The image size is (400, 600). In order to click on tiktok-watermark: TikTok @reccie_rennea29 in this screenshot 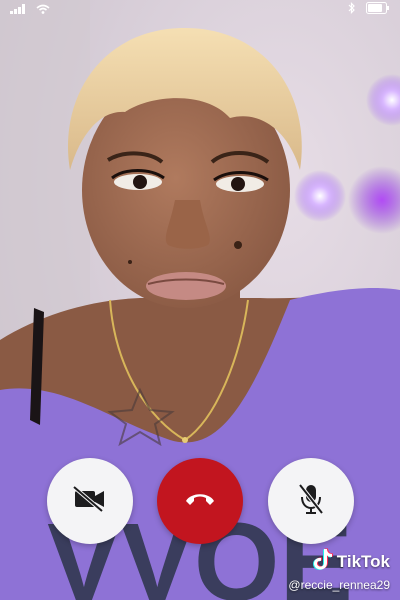, I will do `click(339, 570)`.